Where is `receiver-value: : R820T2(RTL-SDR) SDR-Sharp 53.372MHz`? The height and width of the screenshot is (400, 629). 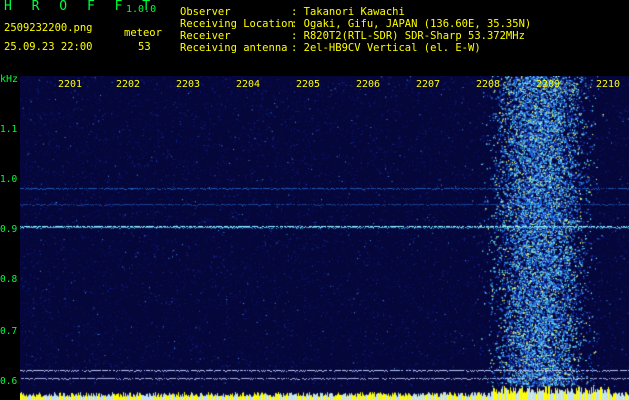
receiver-value: : R820T2(RTL-SDR) SDR-Sharp 53.372MHz is located at coordinates (408, 36).